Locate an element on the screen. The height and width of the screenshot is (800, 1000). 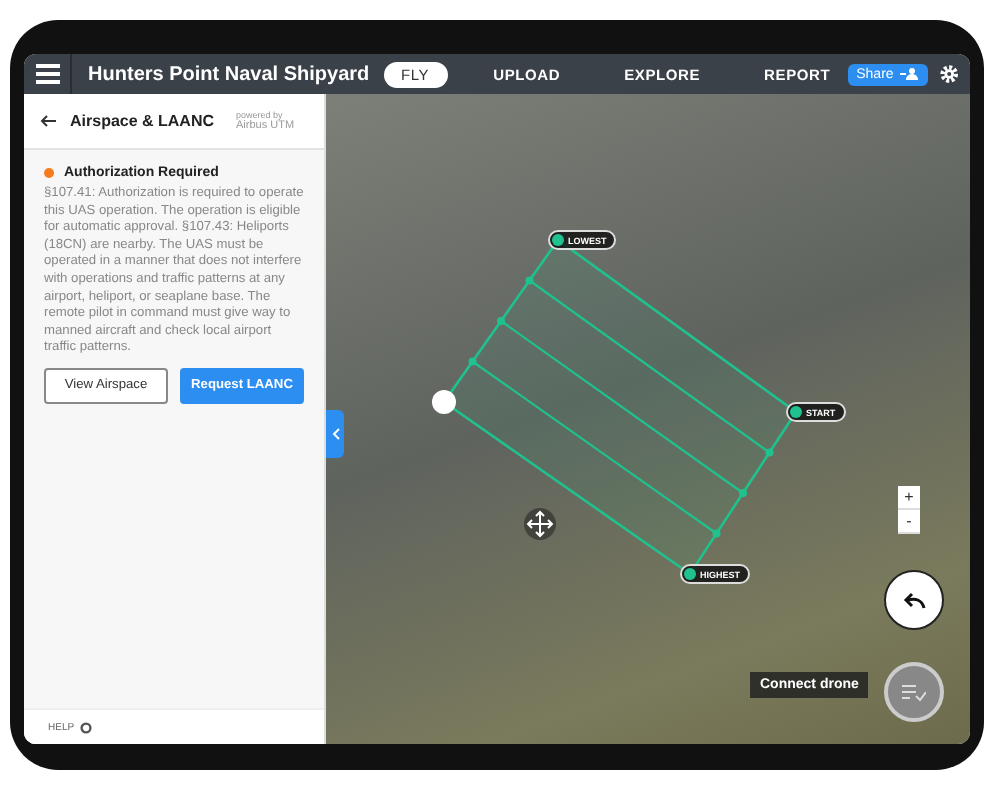
menu-icon is located at coordinates (47, 74).